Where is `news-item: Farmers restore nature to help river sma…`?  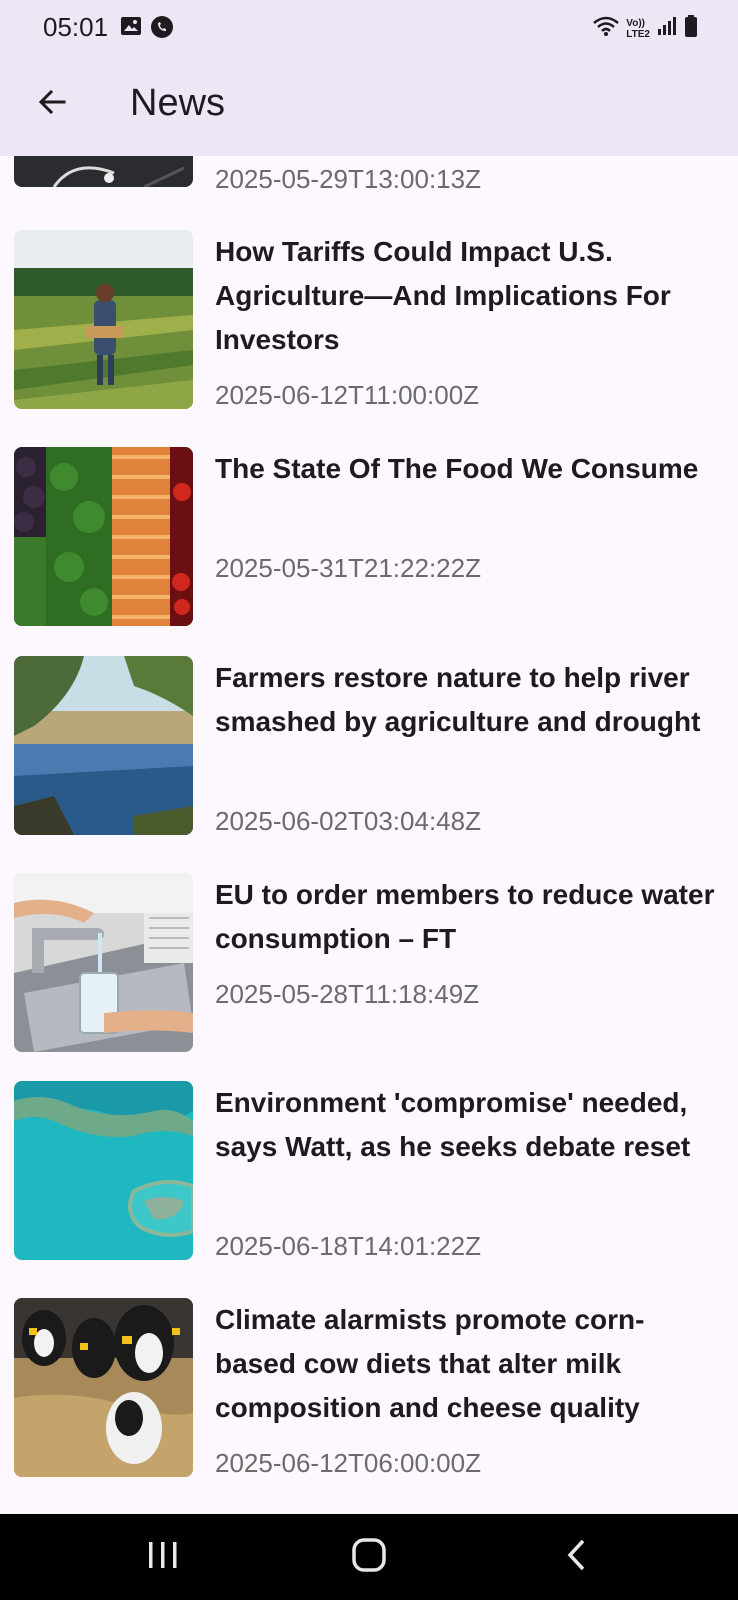
news-item: Farmers restore nature to help river sma… is located at coordinates (369, 751).